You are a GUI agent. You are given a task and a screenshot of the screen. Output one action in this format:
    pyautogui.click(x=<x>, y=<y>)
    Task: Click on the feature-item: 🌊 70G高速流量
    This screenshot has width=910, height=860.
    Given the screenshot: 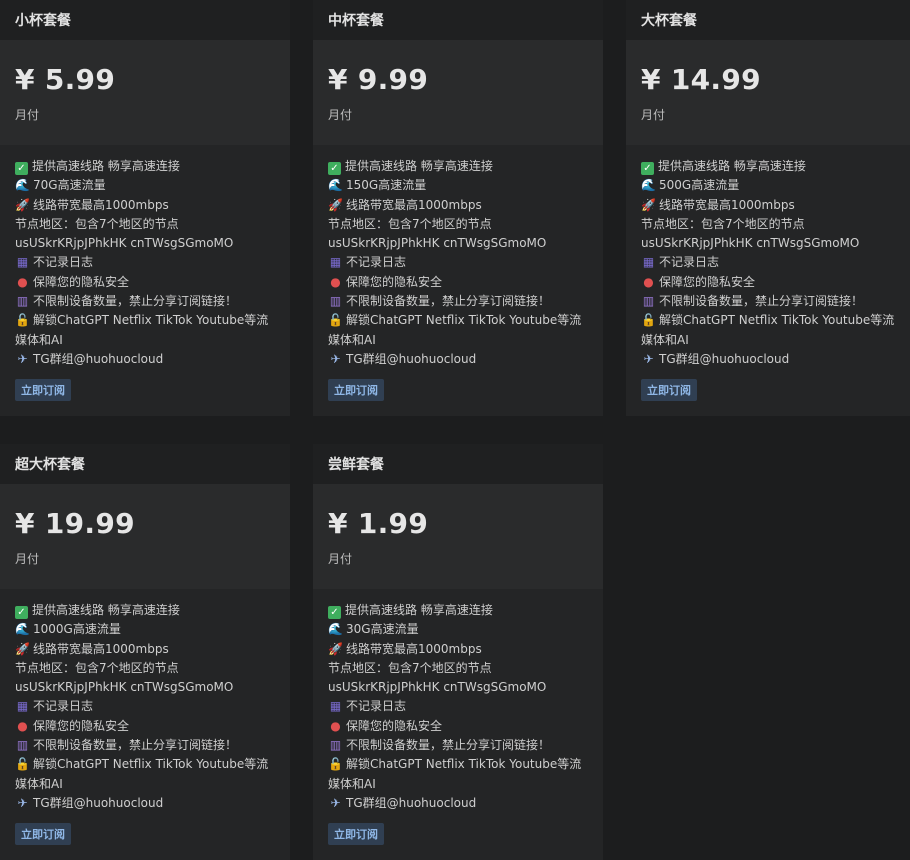 What is the action you would take?
    pyautogui.click(x=145, y=185)
    